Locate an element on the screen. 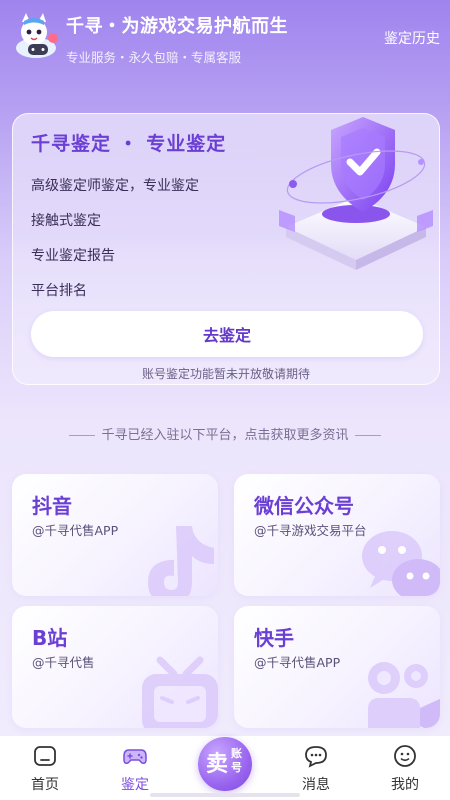  nav-item-home: 首页 is located at coordinates (45, 768).